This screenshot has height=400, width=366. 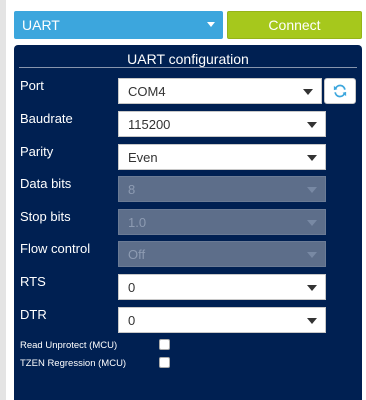 I want to click on connection-type-value: UART, so click(x=41, y=25).